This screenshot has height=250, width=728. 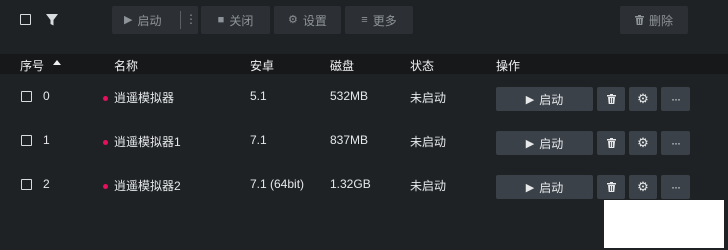 I want to click on disk-size: 837MB, so click(x=349, y=140).